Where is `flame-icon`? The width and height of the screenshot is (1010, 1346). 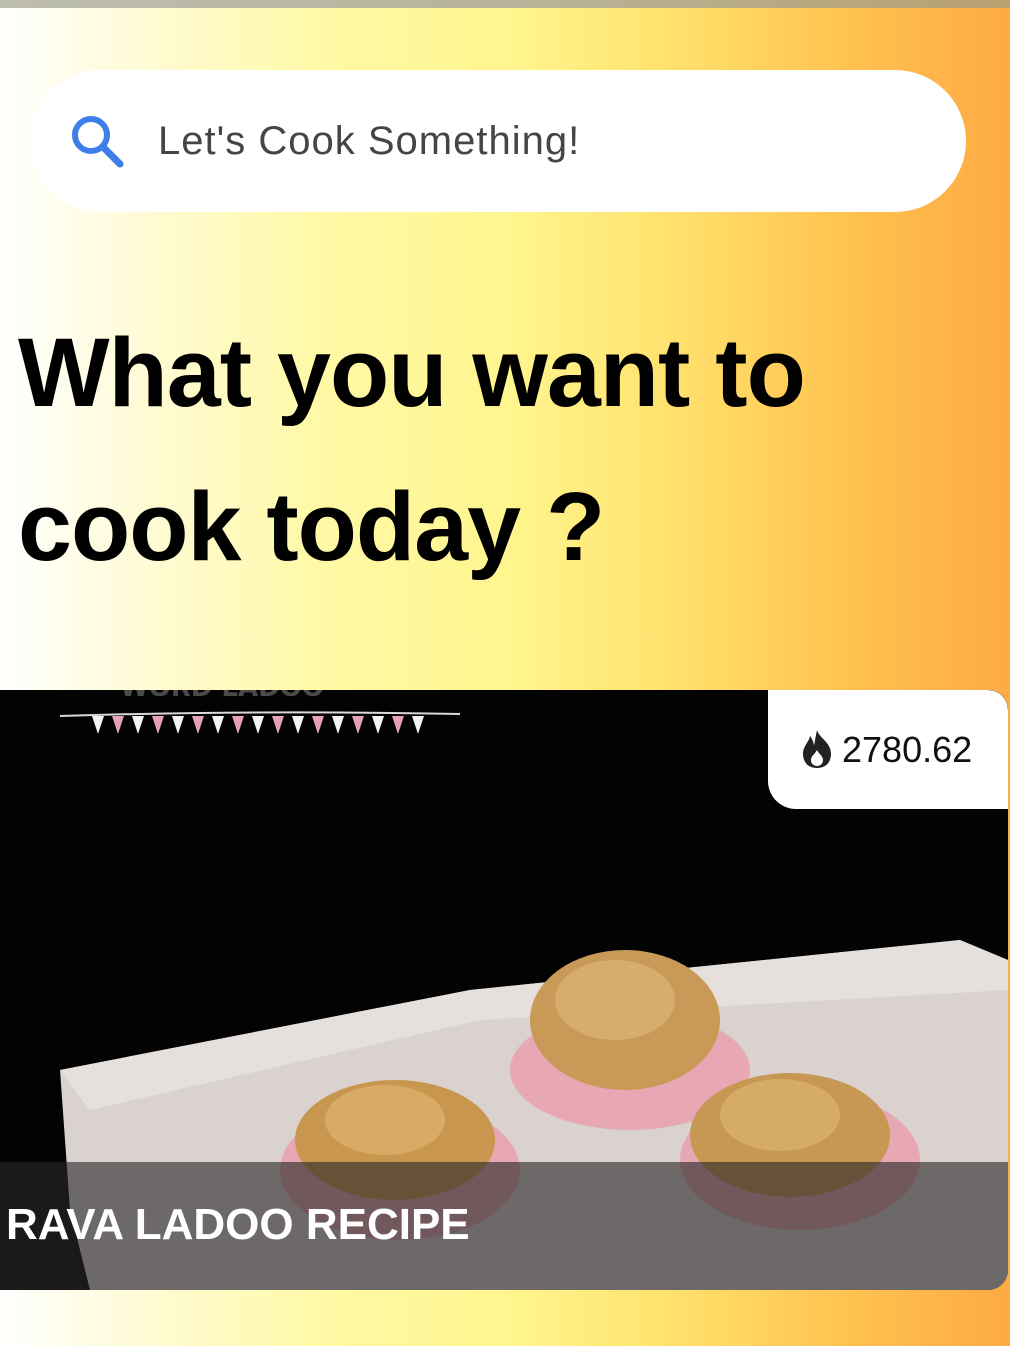 flame-icon is located at coordinates (817, 749).